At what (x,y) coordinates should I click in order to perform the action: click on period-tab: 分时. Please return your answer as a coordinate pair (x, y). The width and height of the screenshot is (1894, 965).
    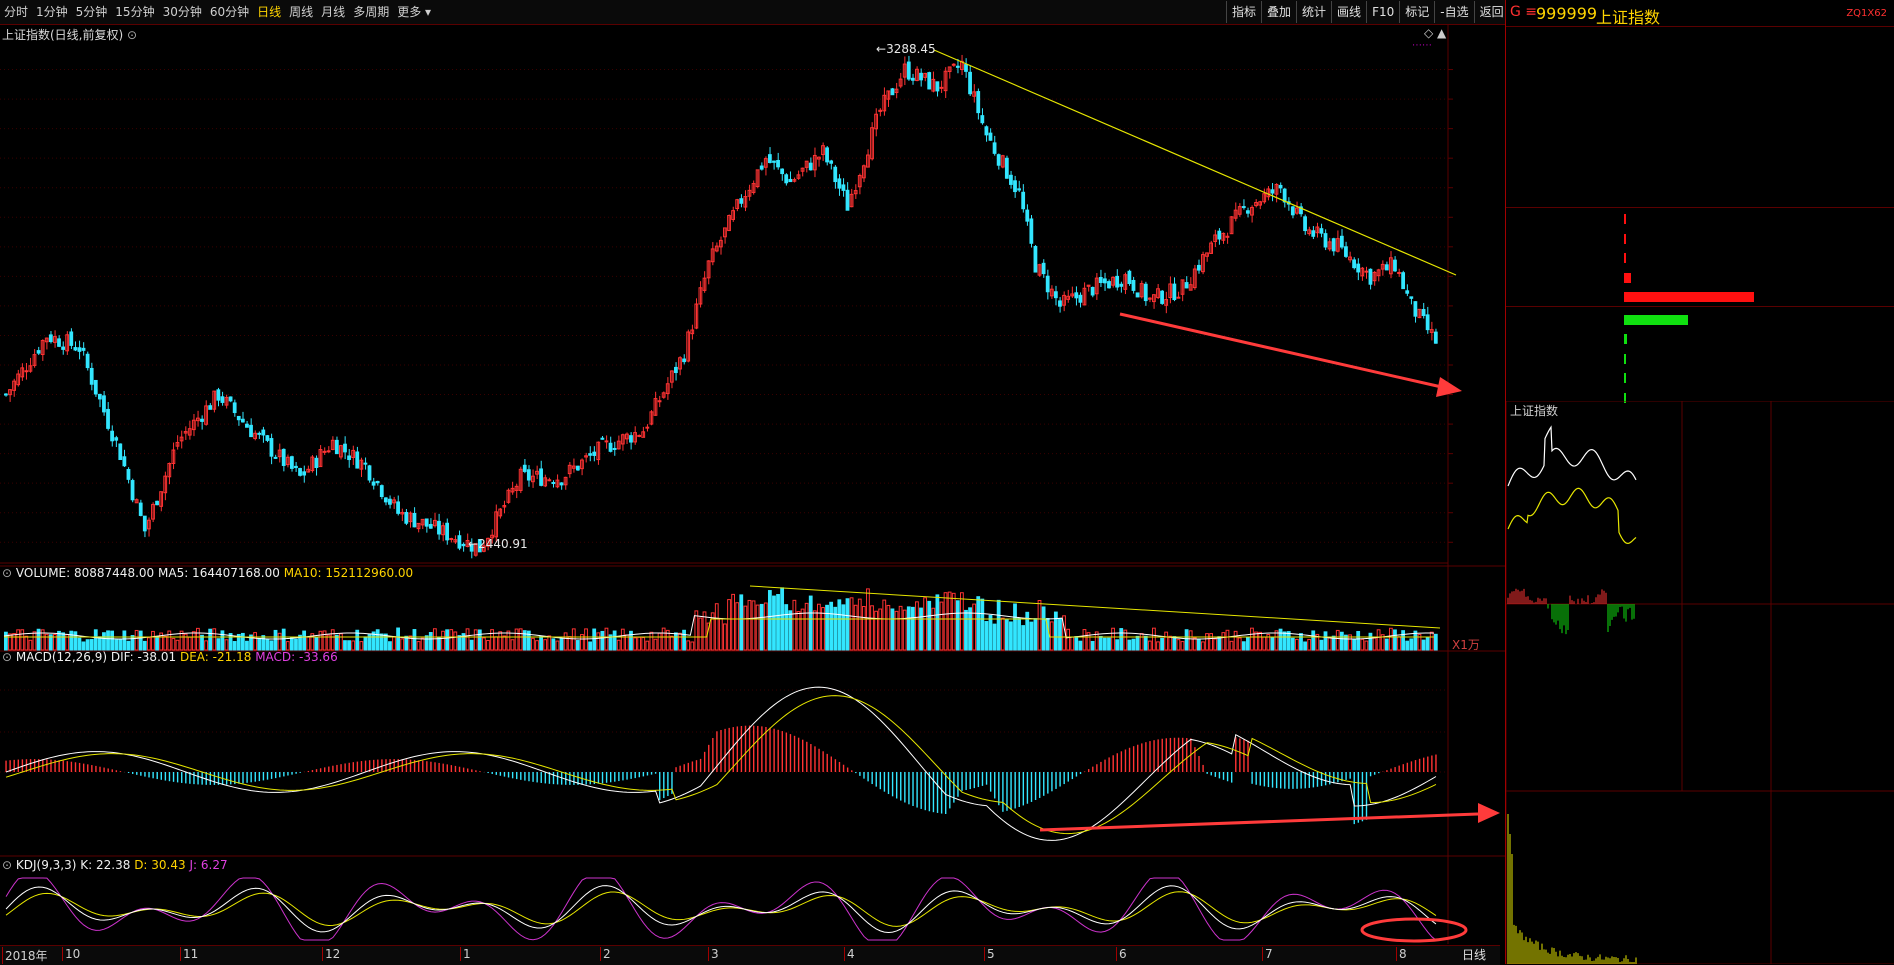
    Looking at the image, I should click on (16, 12).